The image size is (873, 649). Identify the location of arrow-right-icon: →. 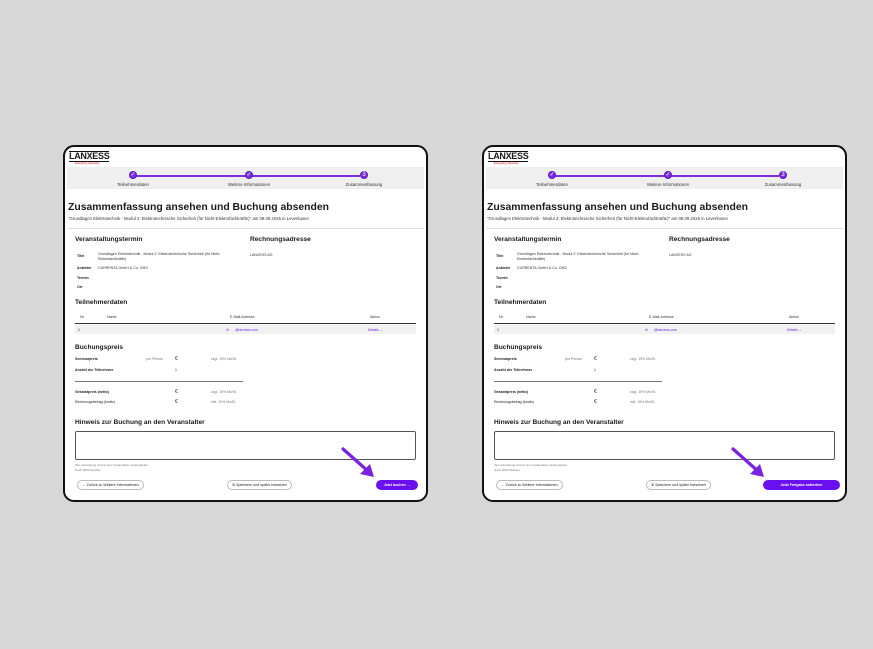
(408, 485).